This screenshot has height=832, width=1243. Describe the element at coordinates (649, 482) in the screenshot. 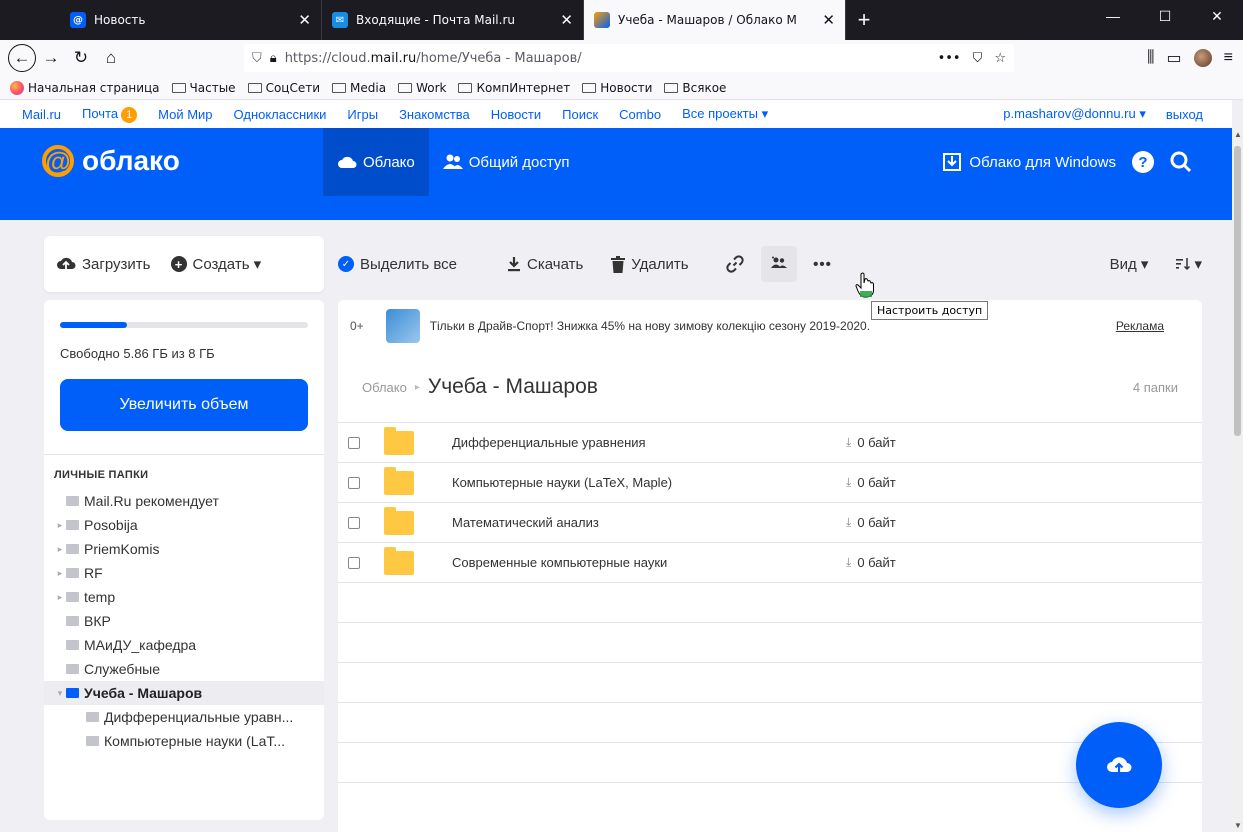

I see `file-name: Компьютерные науки (LaTeX, Maple)` at that location.